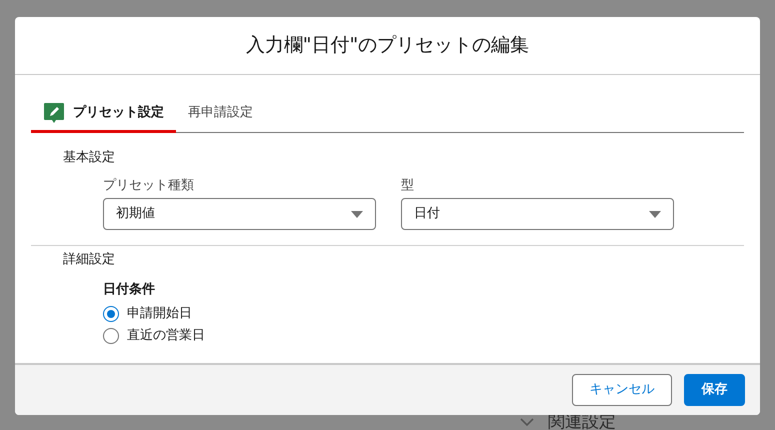  What do you see at coordinates (159, 314) in the screenshot?
I see `radio-label: 申請開始日` at bounding box center [159, 314].